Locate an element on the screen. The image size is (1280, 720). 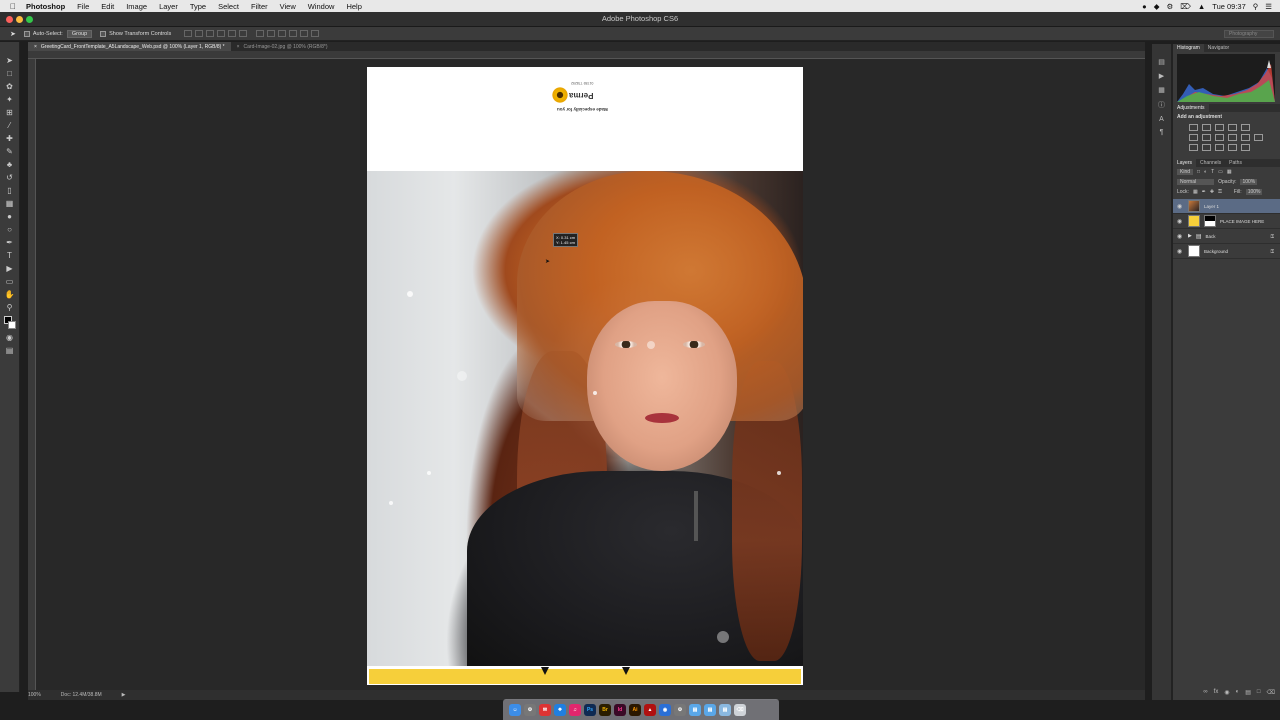
filter-shape-icon: ▭ is located at coordinates (1220, 172).